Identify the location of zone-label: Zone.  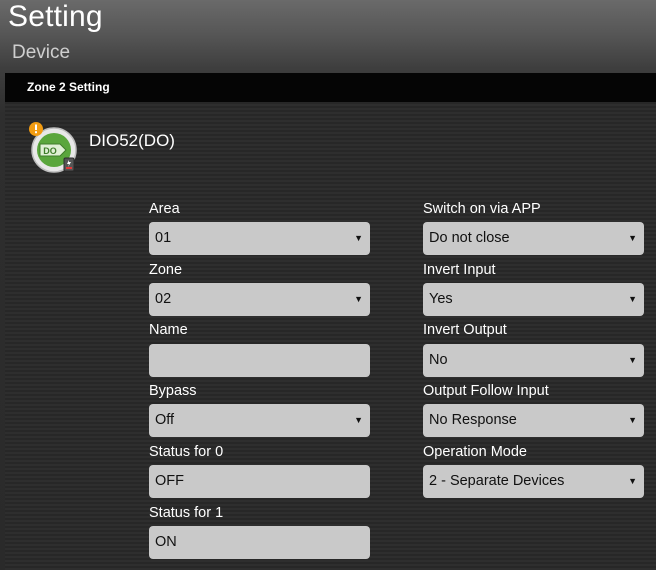
(166, 270).